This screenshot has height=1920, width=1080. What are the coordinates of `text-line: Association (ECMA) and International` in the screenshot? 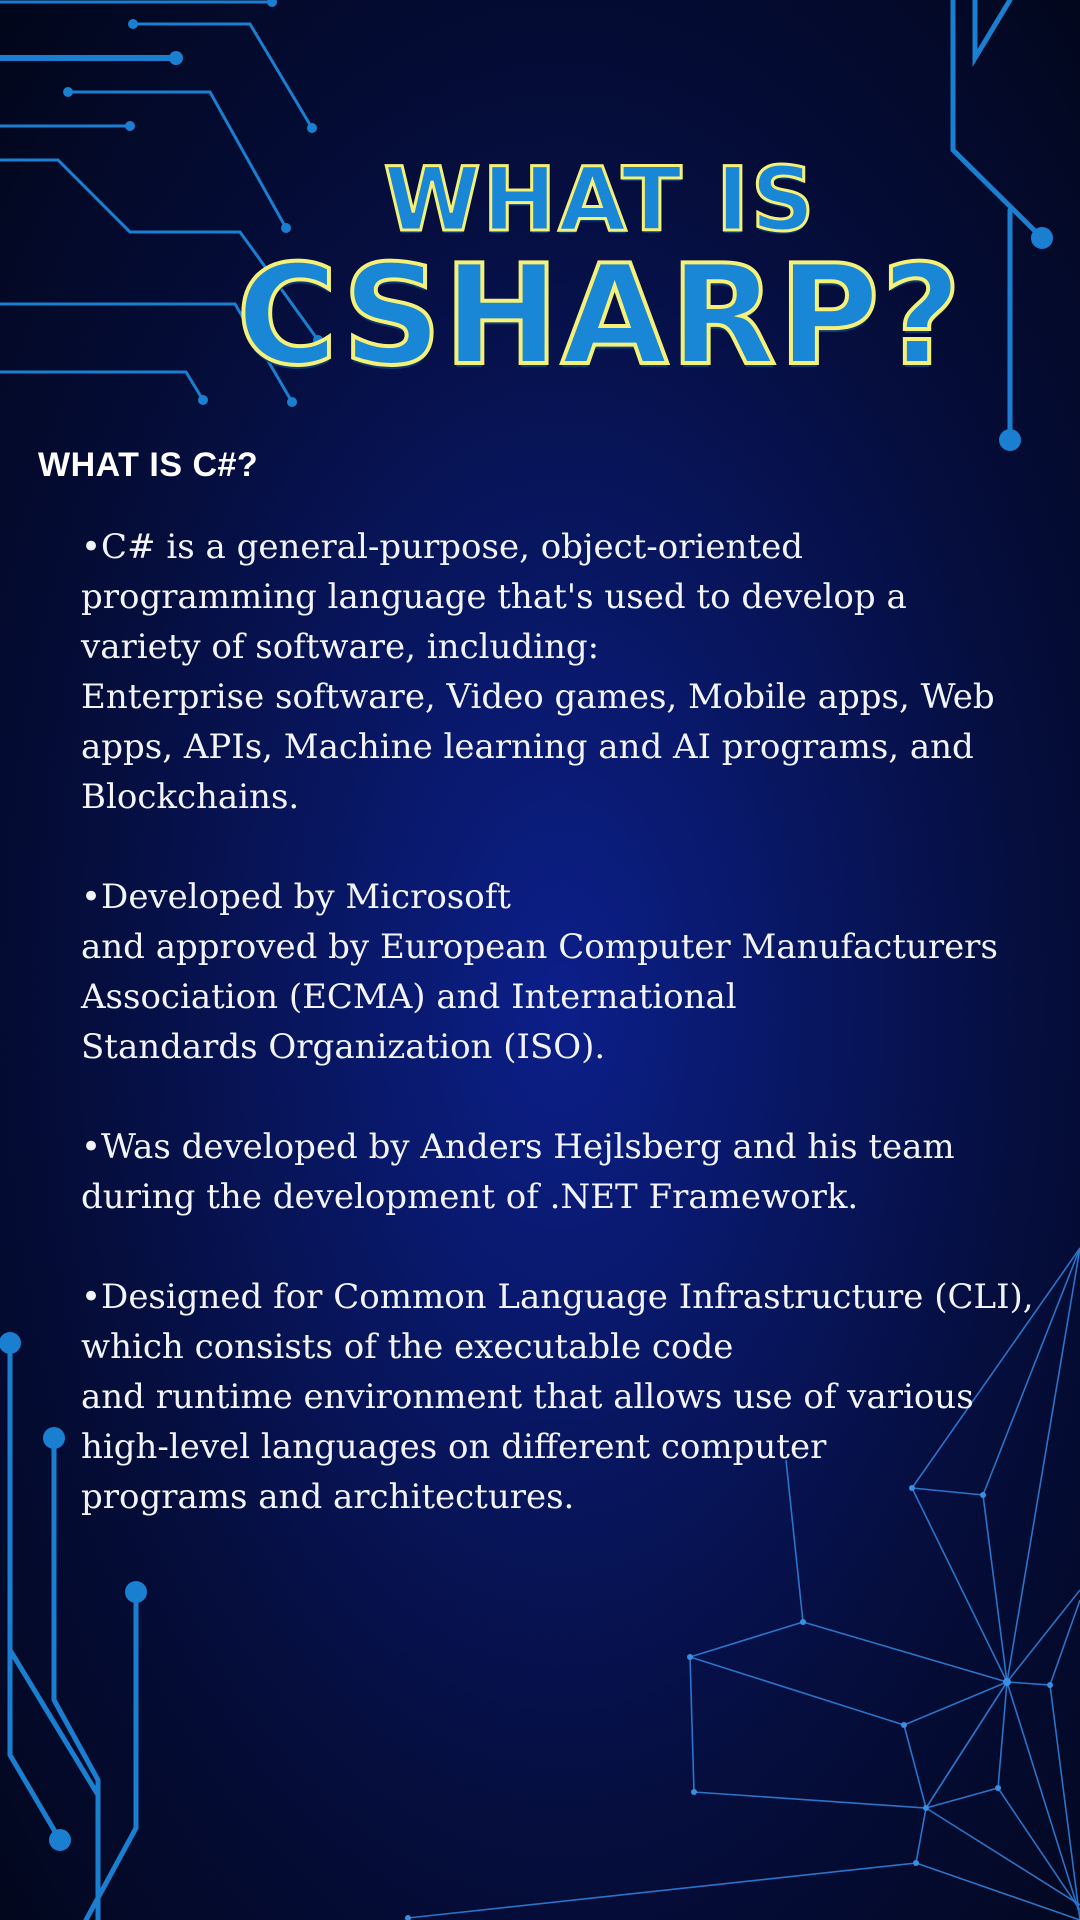 It's located at (409, 997).